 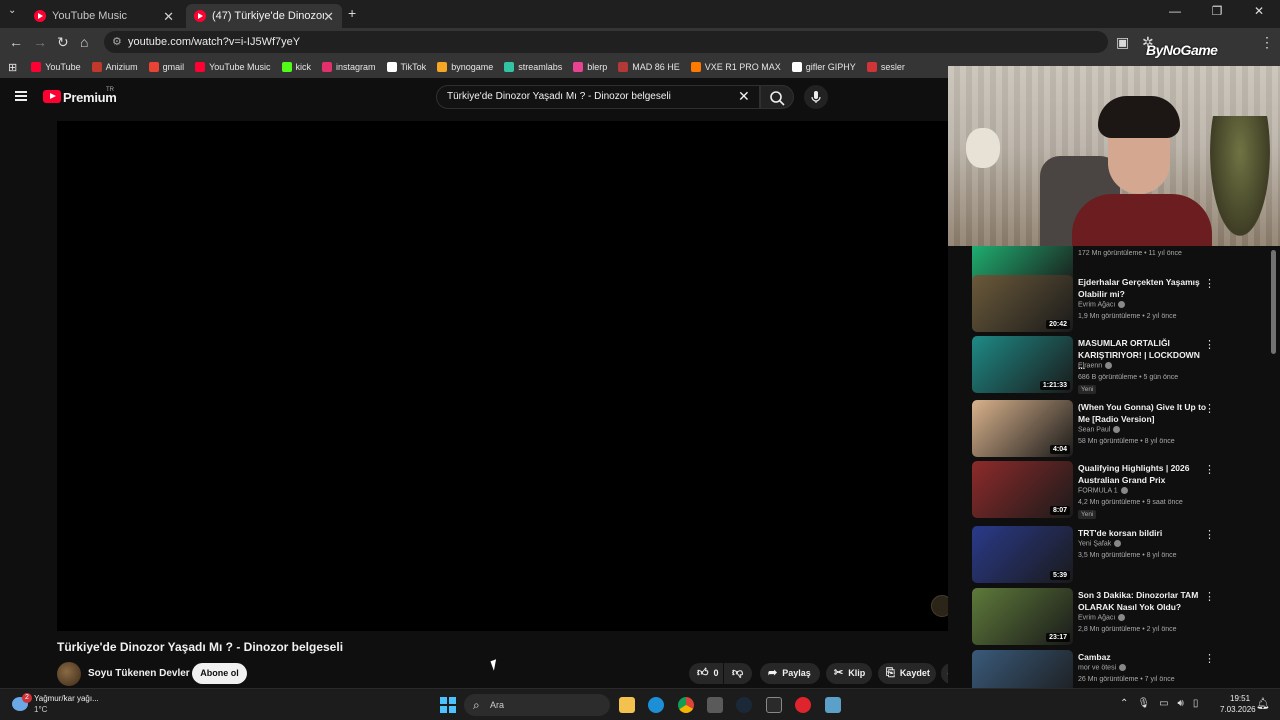 I want to click on video-thumbnail, so click(x=1022, y=669).